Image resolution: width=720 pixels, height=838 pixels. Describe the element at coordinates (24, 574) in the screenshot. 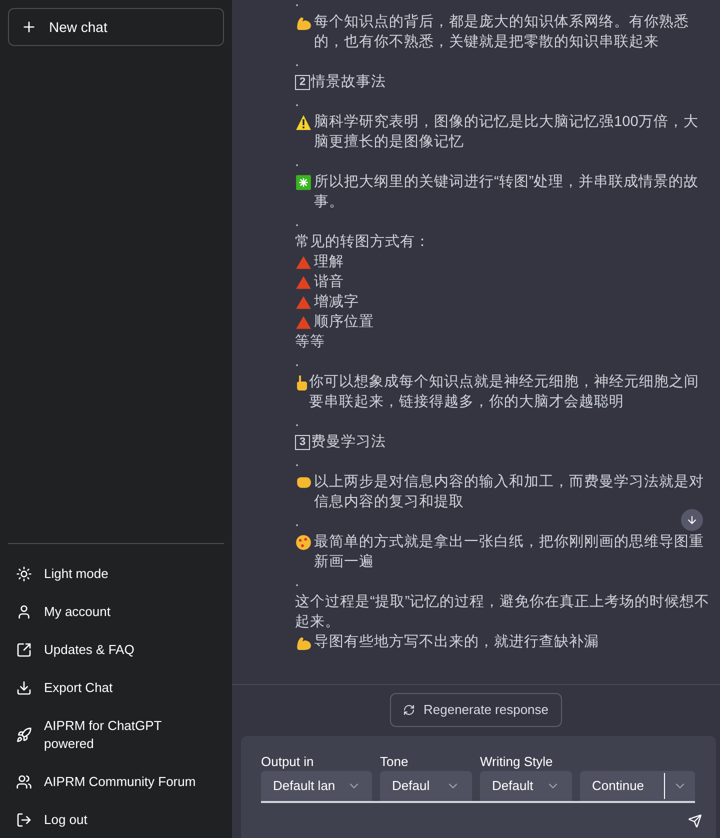

I see `sun-icon` at that location.